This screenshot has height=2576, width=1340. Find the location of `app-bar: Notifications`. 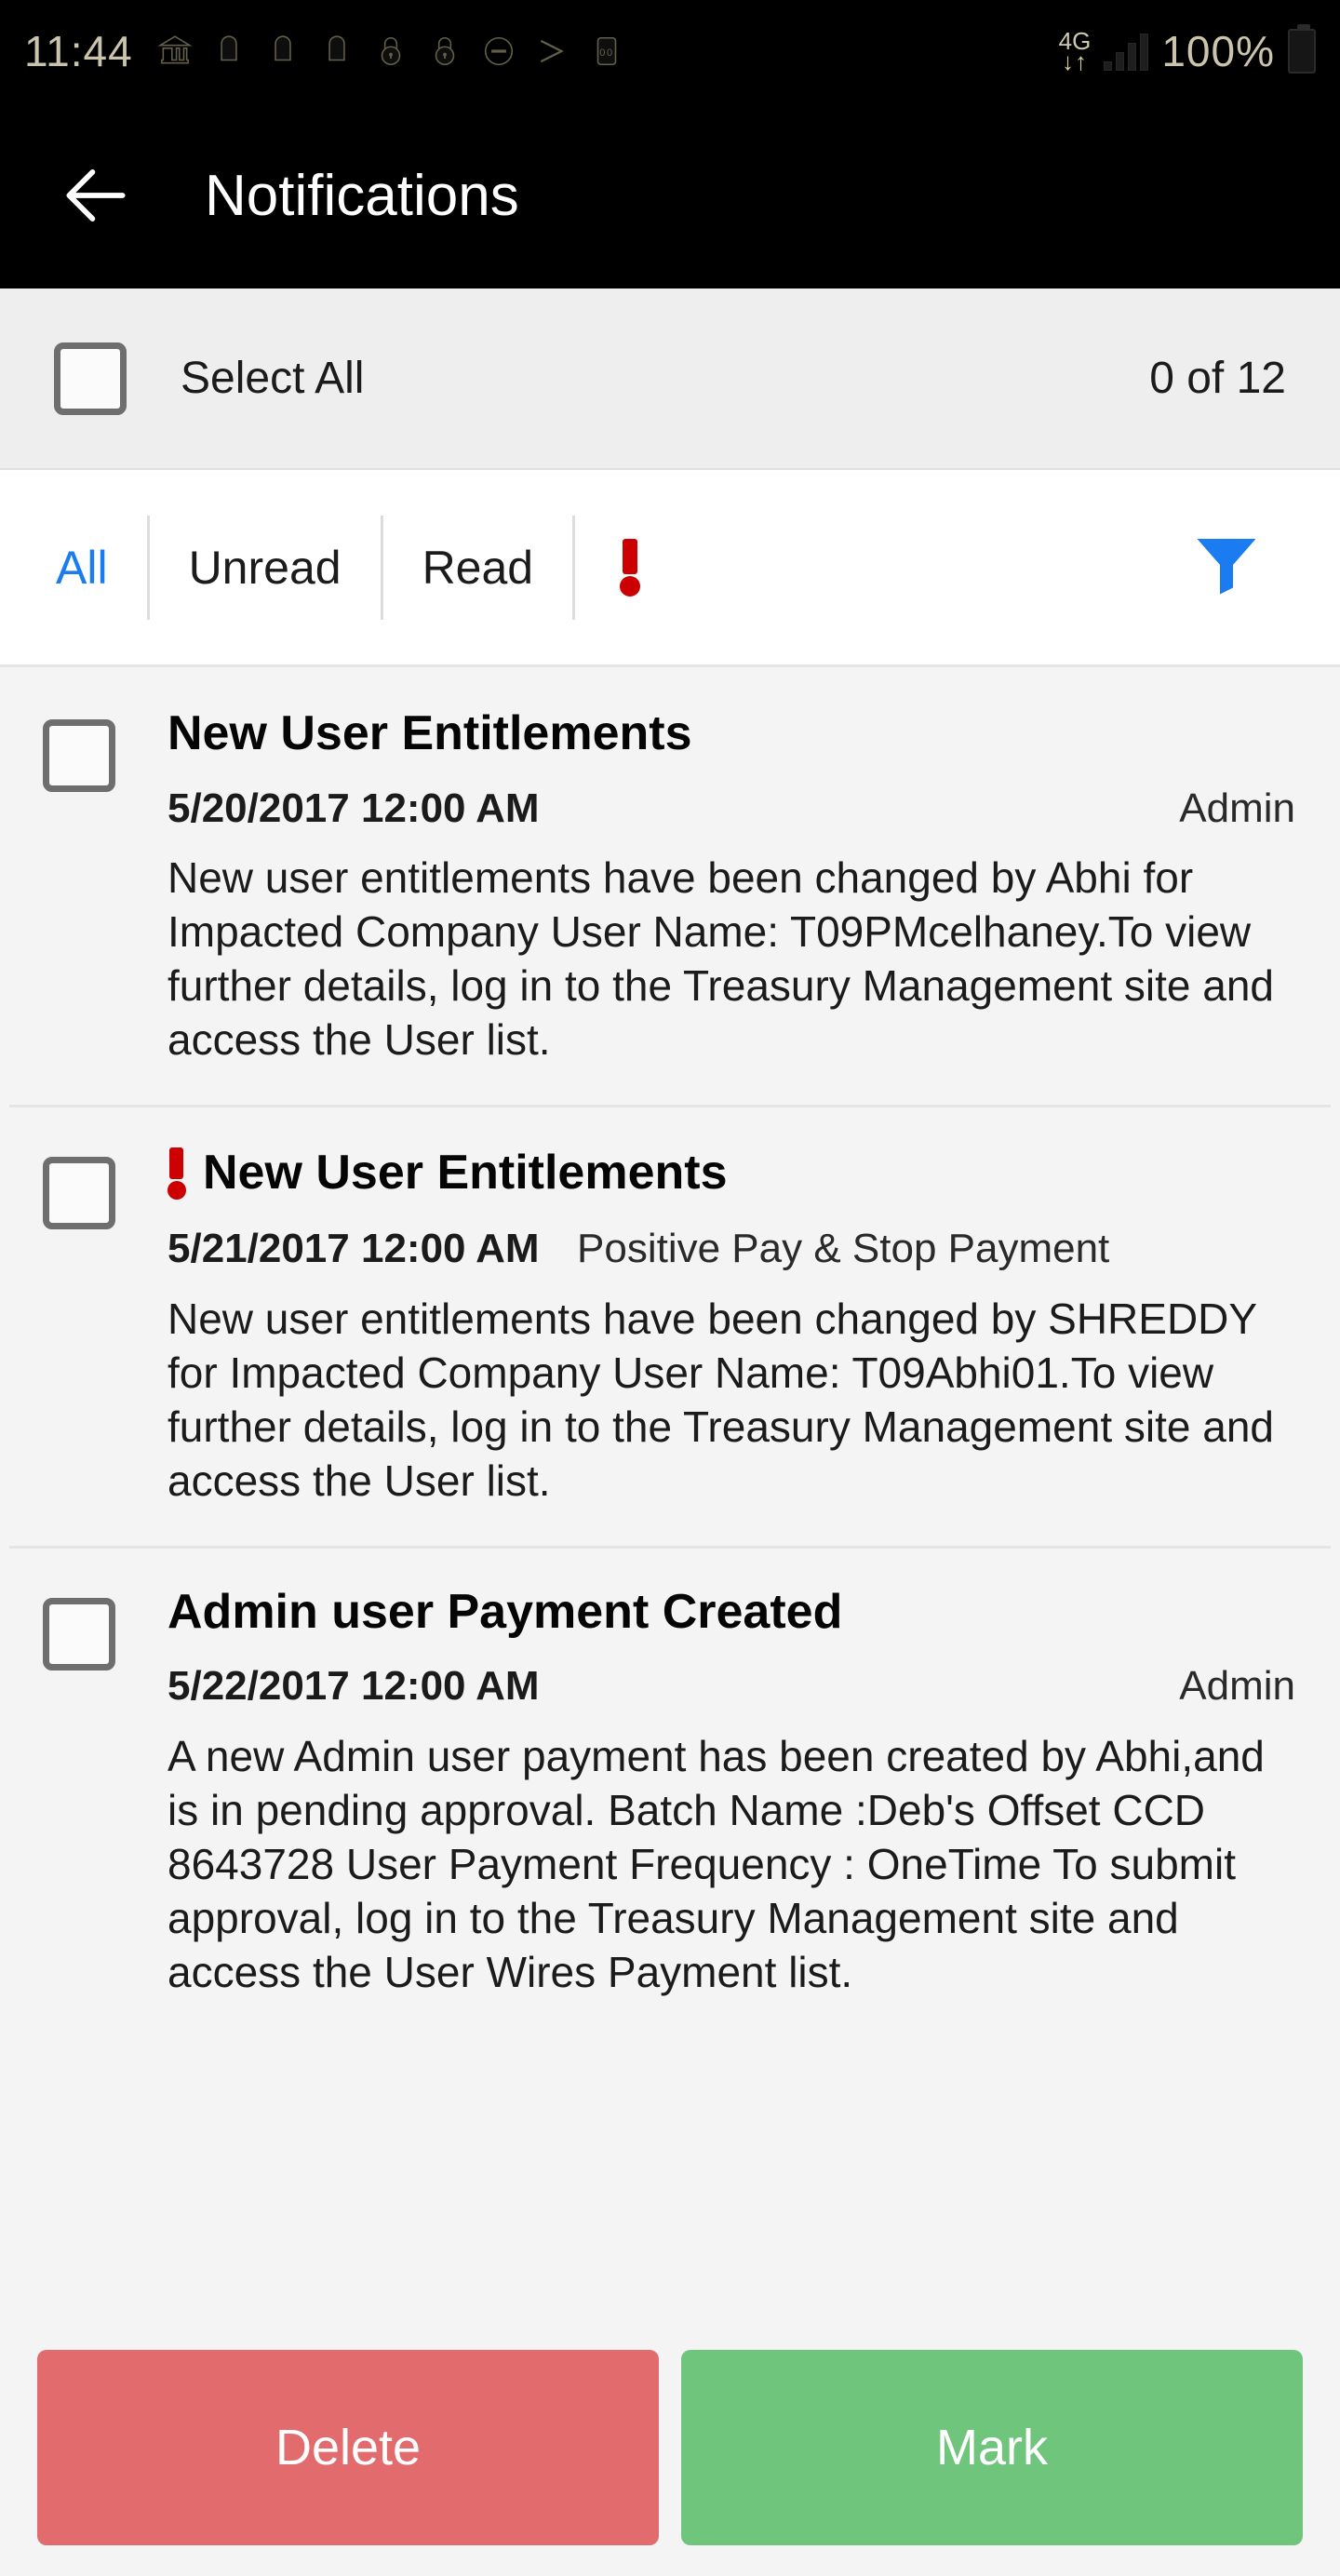

app-bar: Notifications is located at coordinates (670, 195).